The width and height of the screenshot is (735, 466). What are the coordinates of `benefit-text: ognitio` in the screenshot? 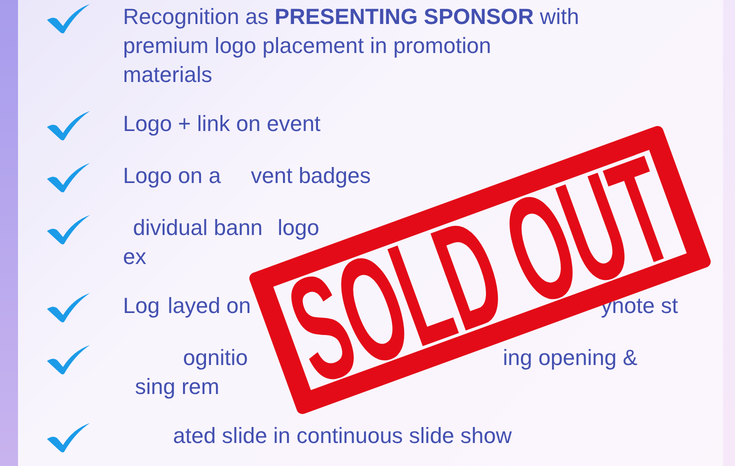 It's located at (215, 358).